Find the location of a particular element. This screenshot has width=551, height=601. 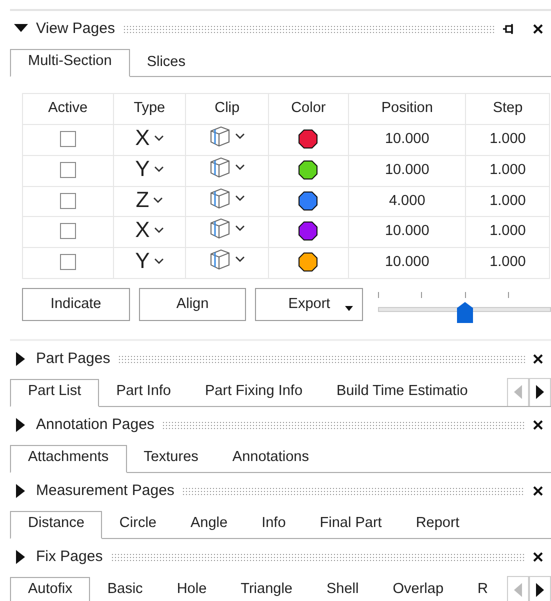

tab: Autofix is located at coordinates (50, 588).